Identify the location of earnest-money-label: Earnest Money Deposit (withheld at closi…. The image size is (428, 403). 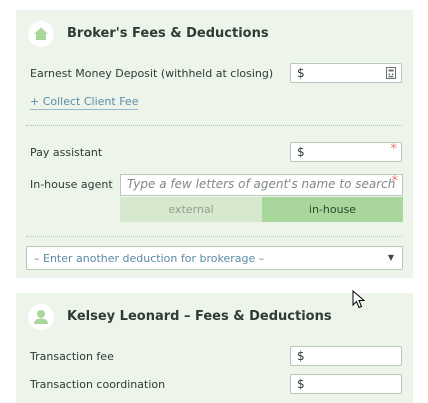
(152, 73).